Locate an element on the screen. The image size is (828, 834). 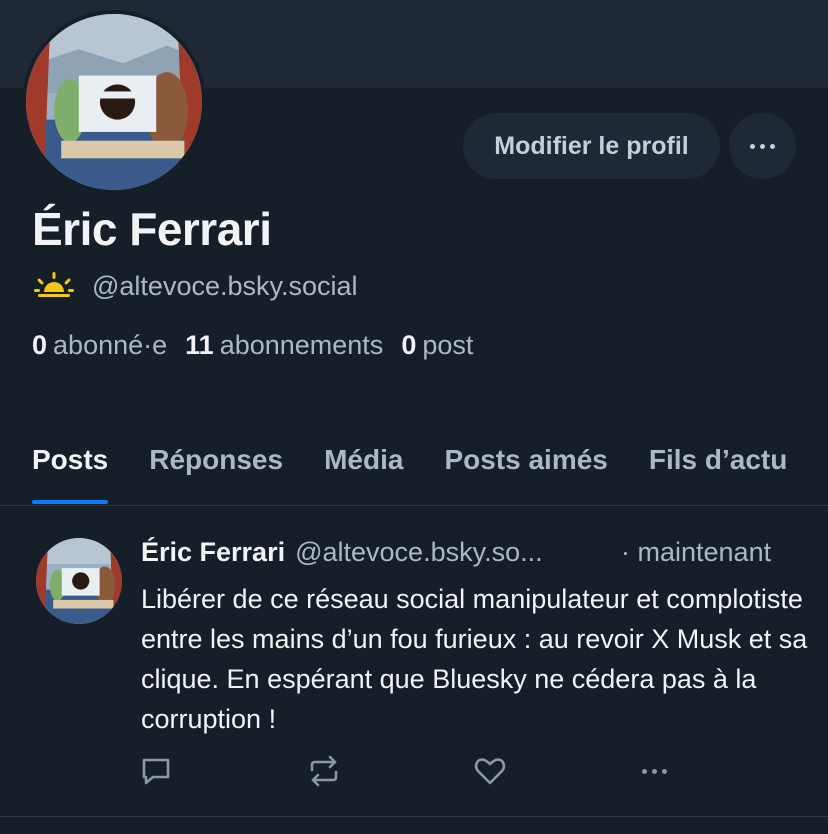
posts-stat: 0 post is located at coordinates (437, 345).